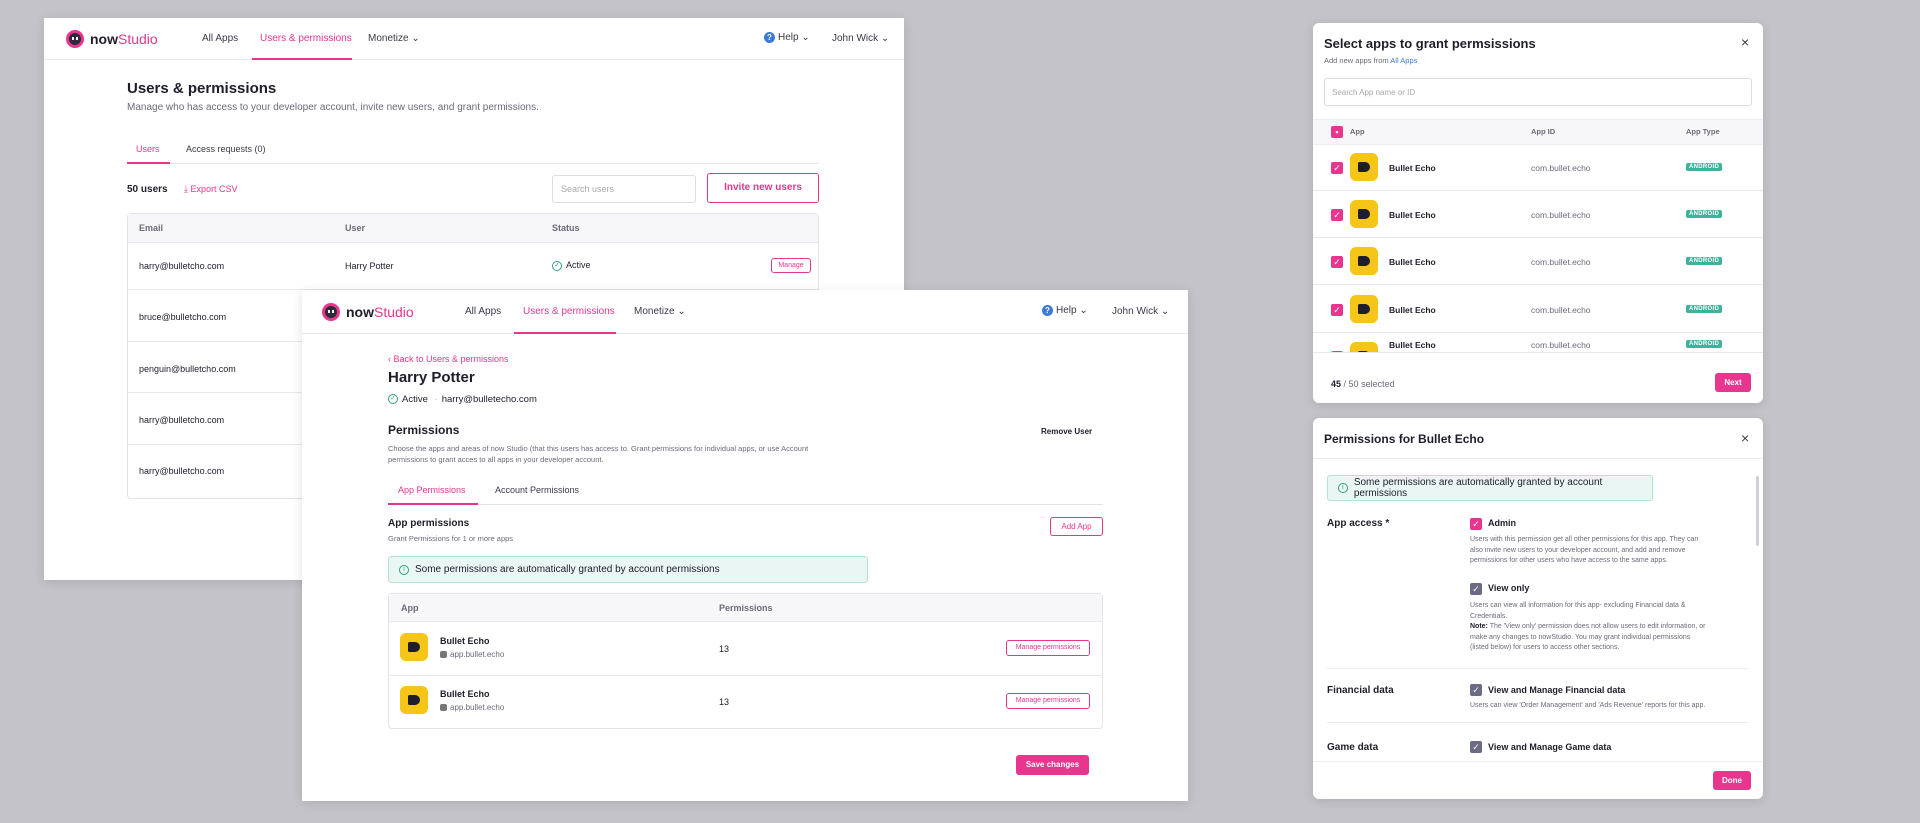 The image size is (1920, 823). What do you see at coordinates (1732, 780) in the screenshot?
I see `done-button: Done` at bounding box center [1732, 780].